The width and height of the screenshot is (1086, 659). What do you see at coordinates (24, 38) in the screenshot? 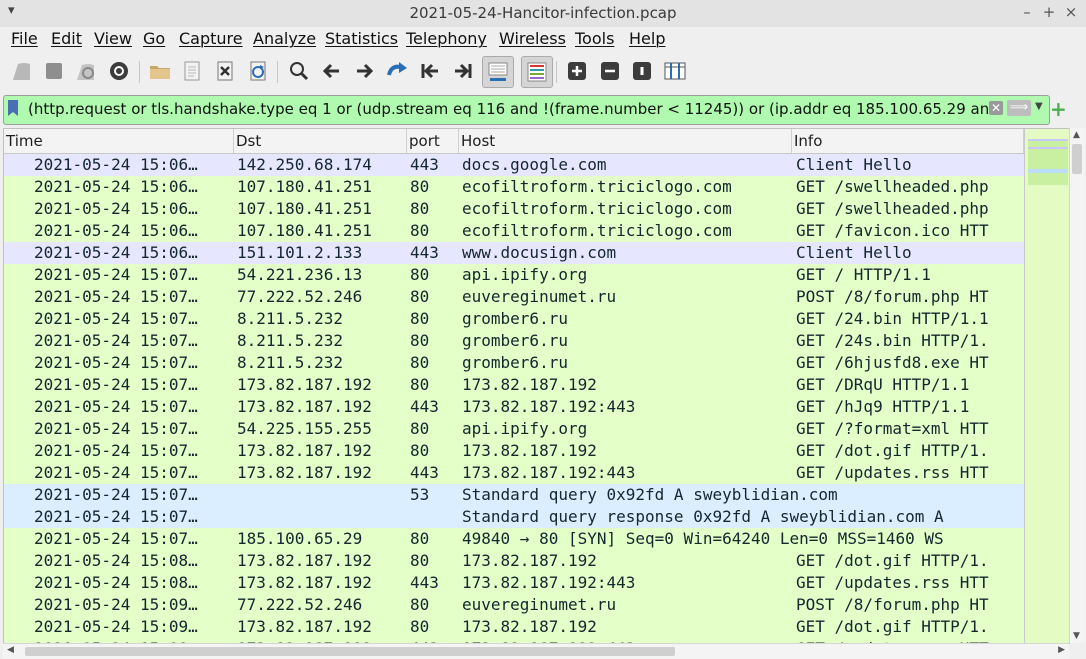
I see `menu-file: File` at bounding box center [24, 38].